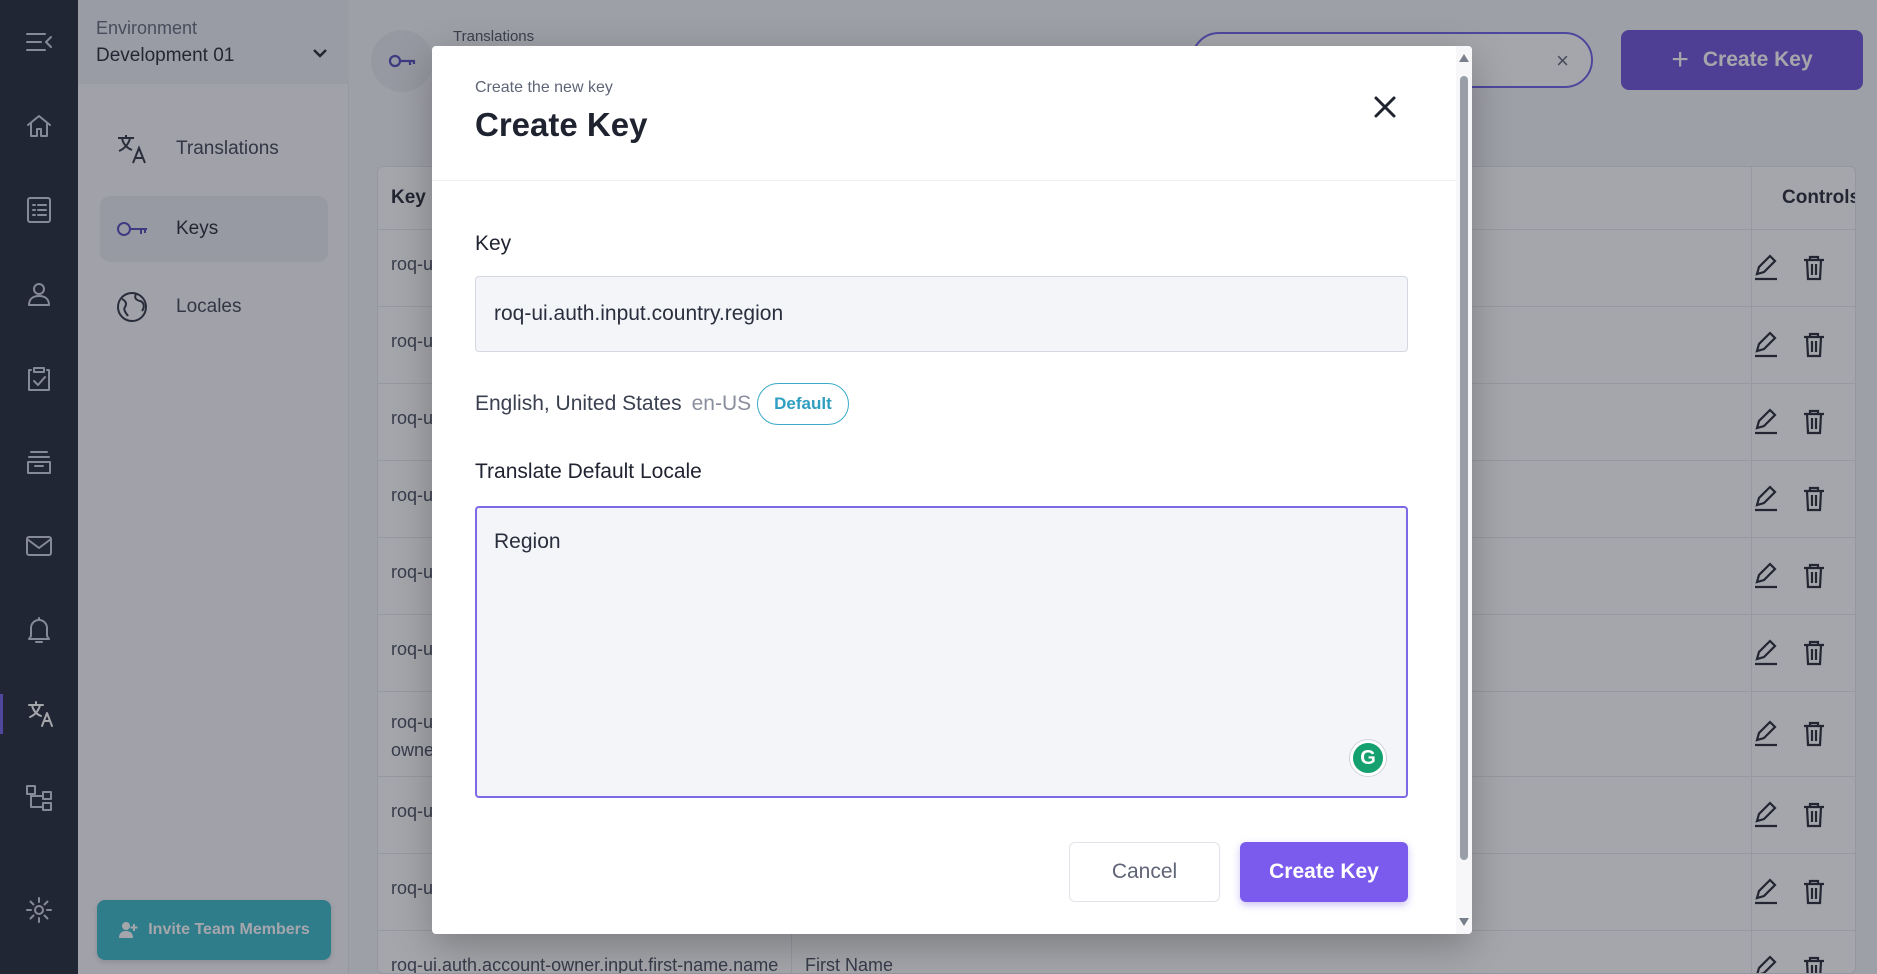  What do you see at coordinates (721, 403) in the screenshot?
I see `locale-code: en-US` at bounding box center [721, 403].